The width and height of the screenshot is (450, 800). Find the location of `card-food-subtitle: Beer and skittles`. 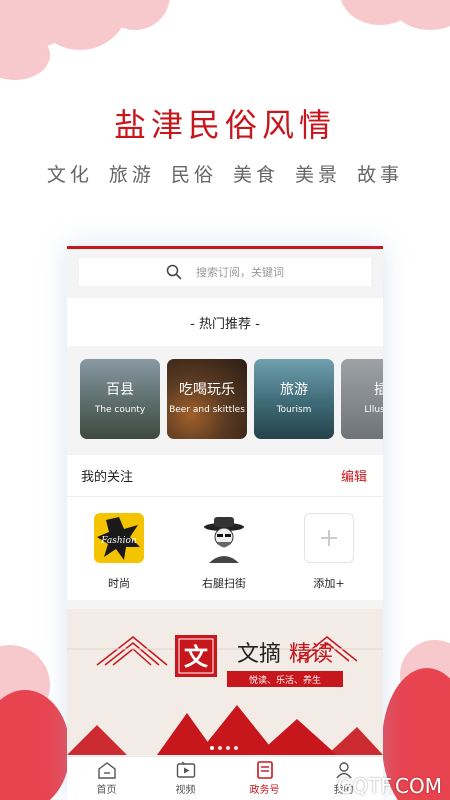

card-food-subtitle: Beer and skittles is located at coordinates (207, 410).